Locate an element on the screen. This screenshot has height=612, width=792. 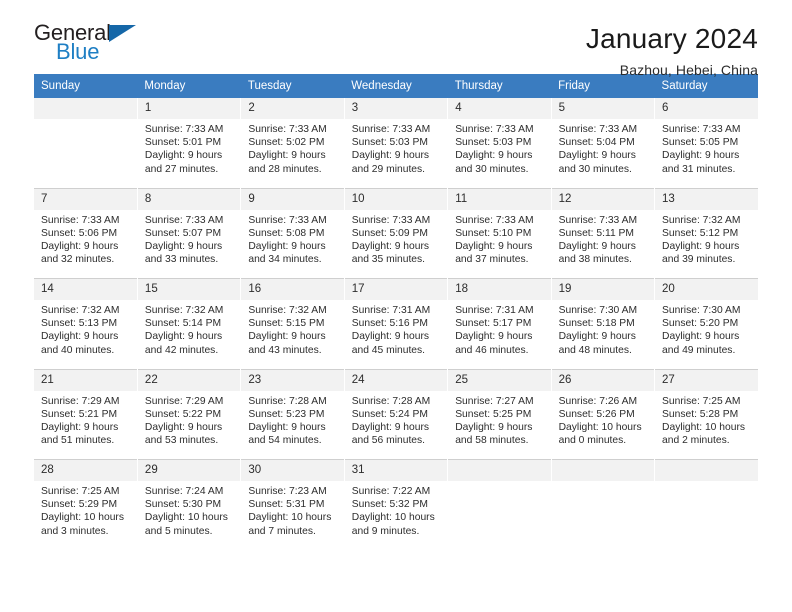
daylight-duration-line2: and 56 minutes. is located at coordinates (388, 441).